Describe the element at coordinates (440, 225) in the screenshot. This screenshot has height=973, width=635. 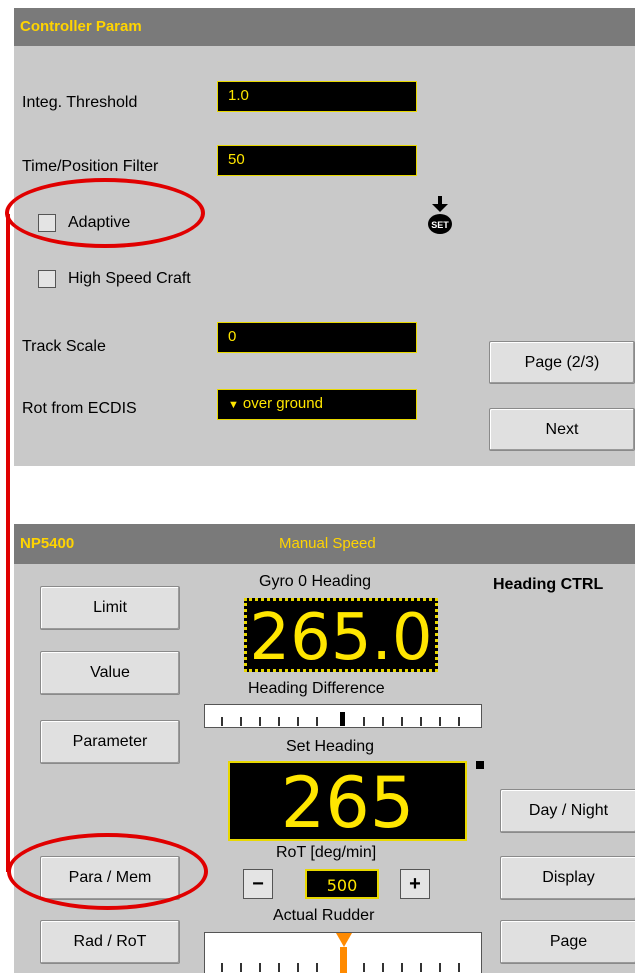
I see `svg-text: SET` at that location.